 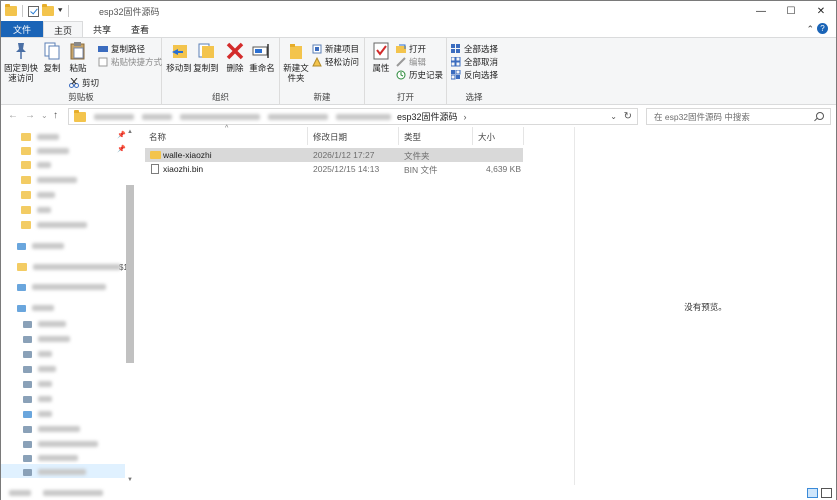 What do you see at coordinates (826, 493) in the screenshot?
I see `large-icons-view-icon` at bounding box center [826, 493].